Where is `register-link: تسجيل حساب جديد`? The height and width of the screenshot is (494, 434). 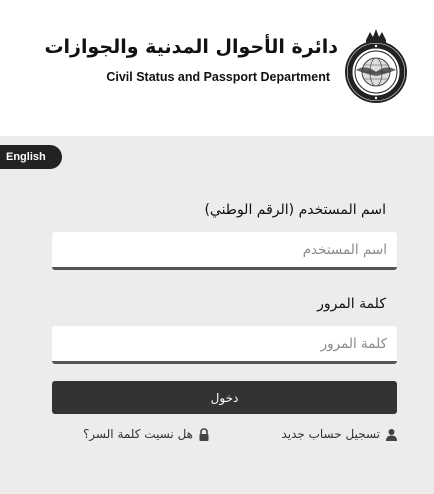 register-link: تسجيل حساب جديد is located at coordinates (339, 434).